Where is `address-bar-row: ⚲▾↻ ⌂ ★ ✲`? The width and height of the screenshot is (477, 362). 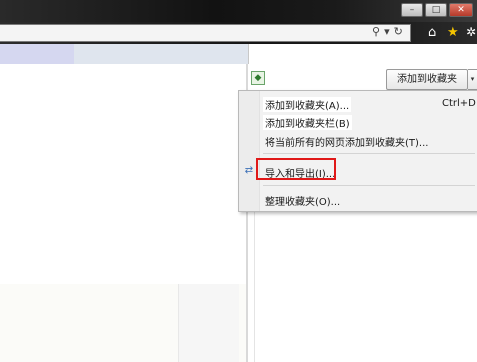 address-bar-row: ⚲▾↻ ⌂ ★ ✲ is located at coordinates (238, 33).